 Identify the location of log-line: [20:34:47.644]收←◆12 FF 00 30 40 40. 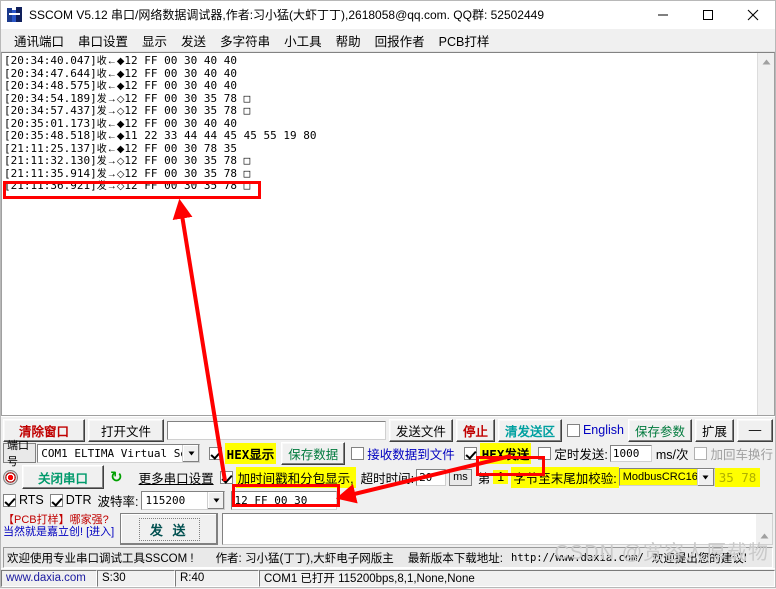
(380, 73).